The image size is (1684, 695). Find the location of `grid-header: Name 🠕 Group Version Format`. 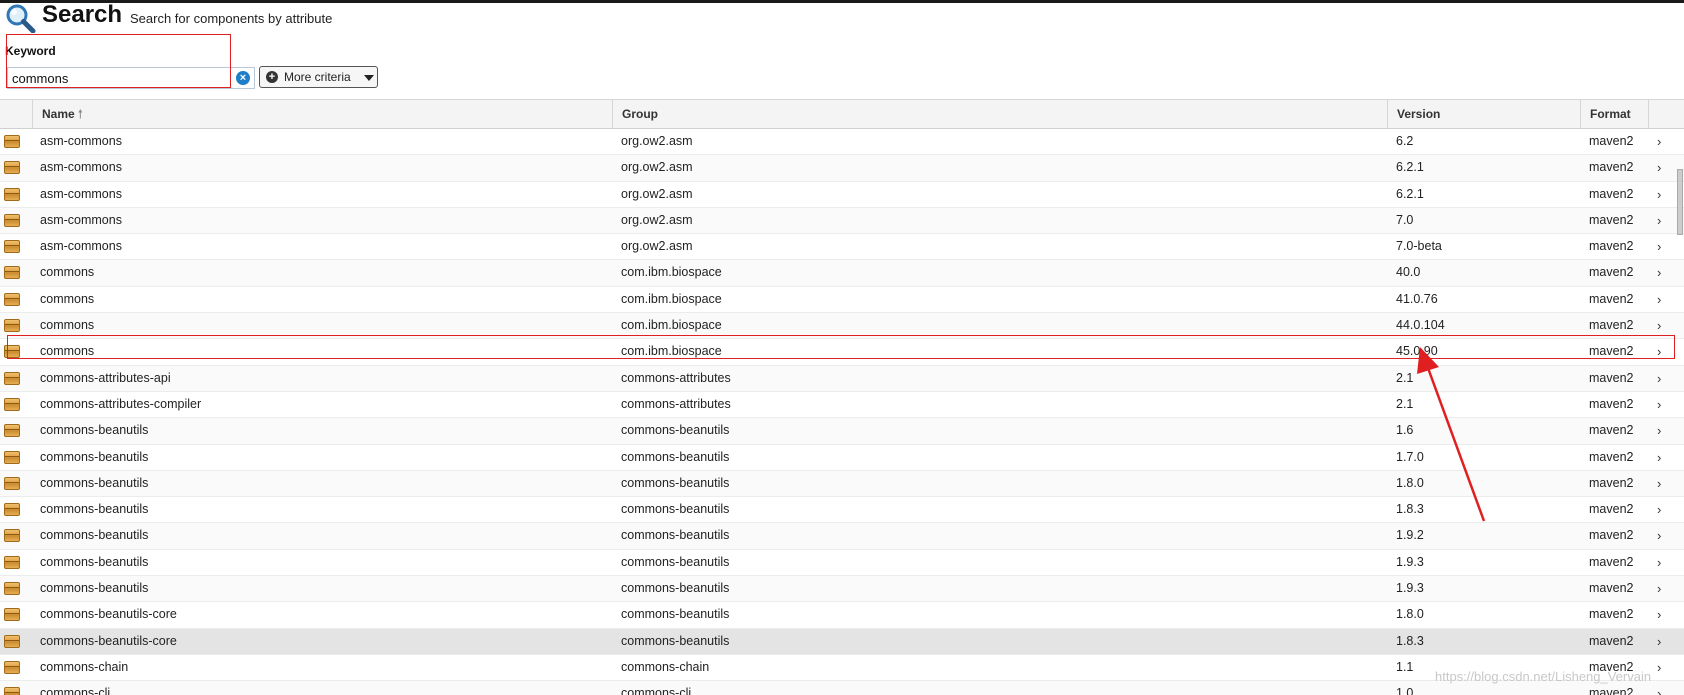

grid-header: Name 🠕 Group Version Format is located at coordinates (842, 114).